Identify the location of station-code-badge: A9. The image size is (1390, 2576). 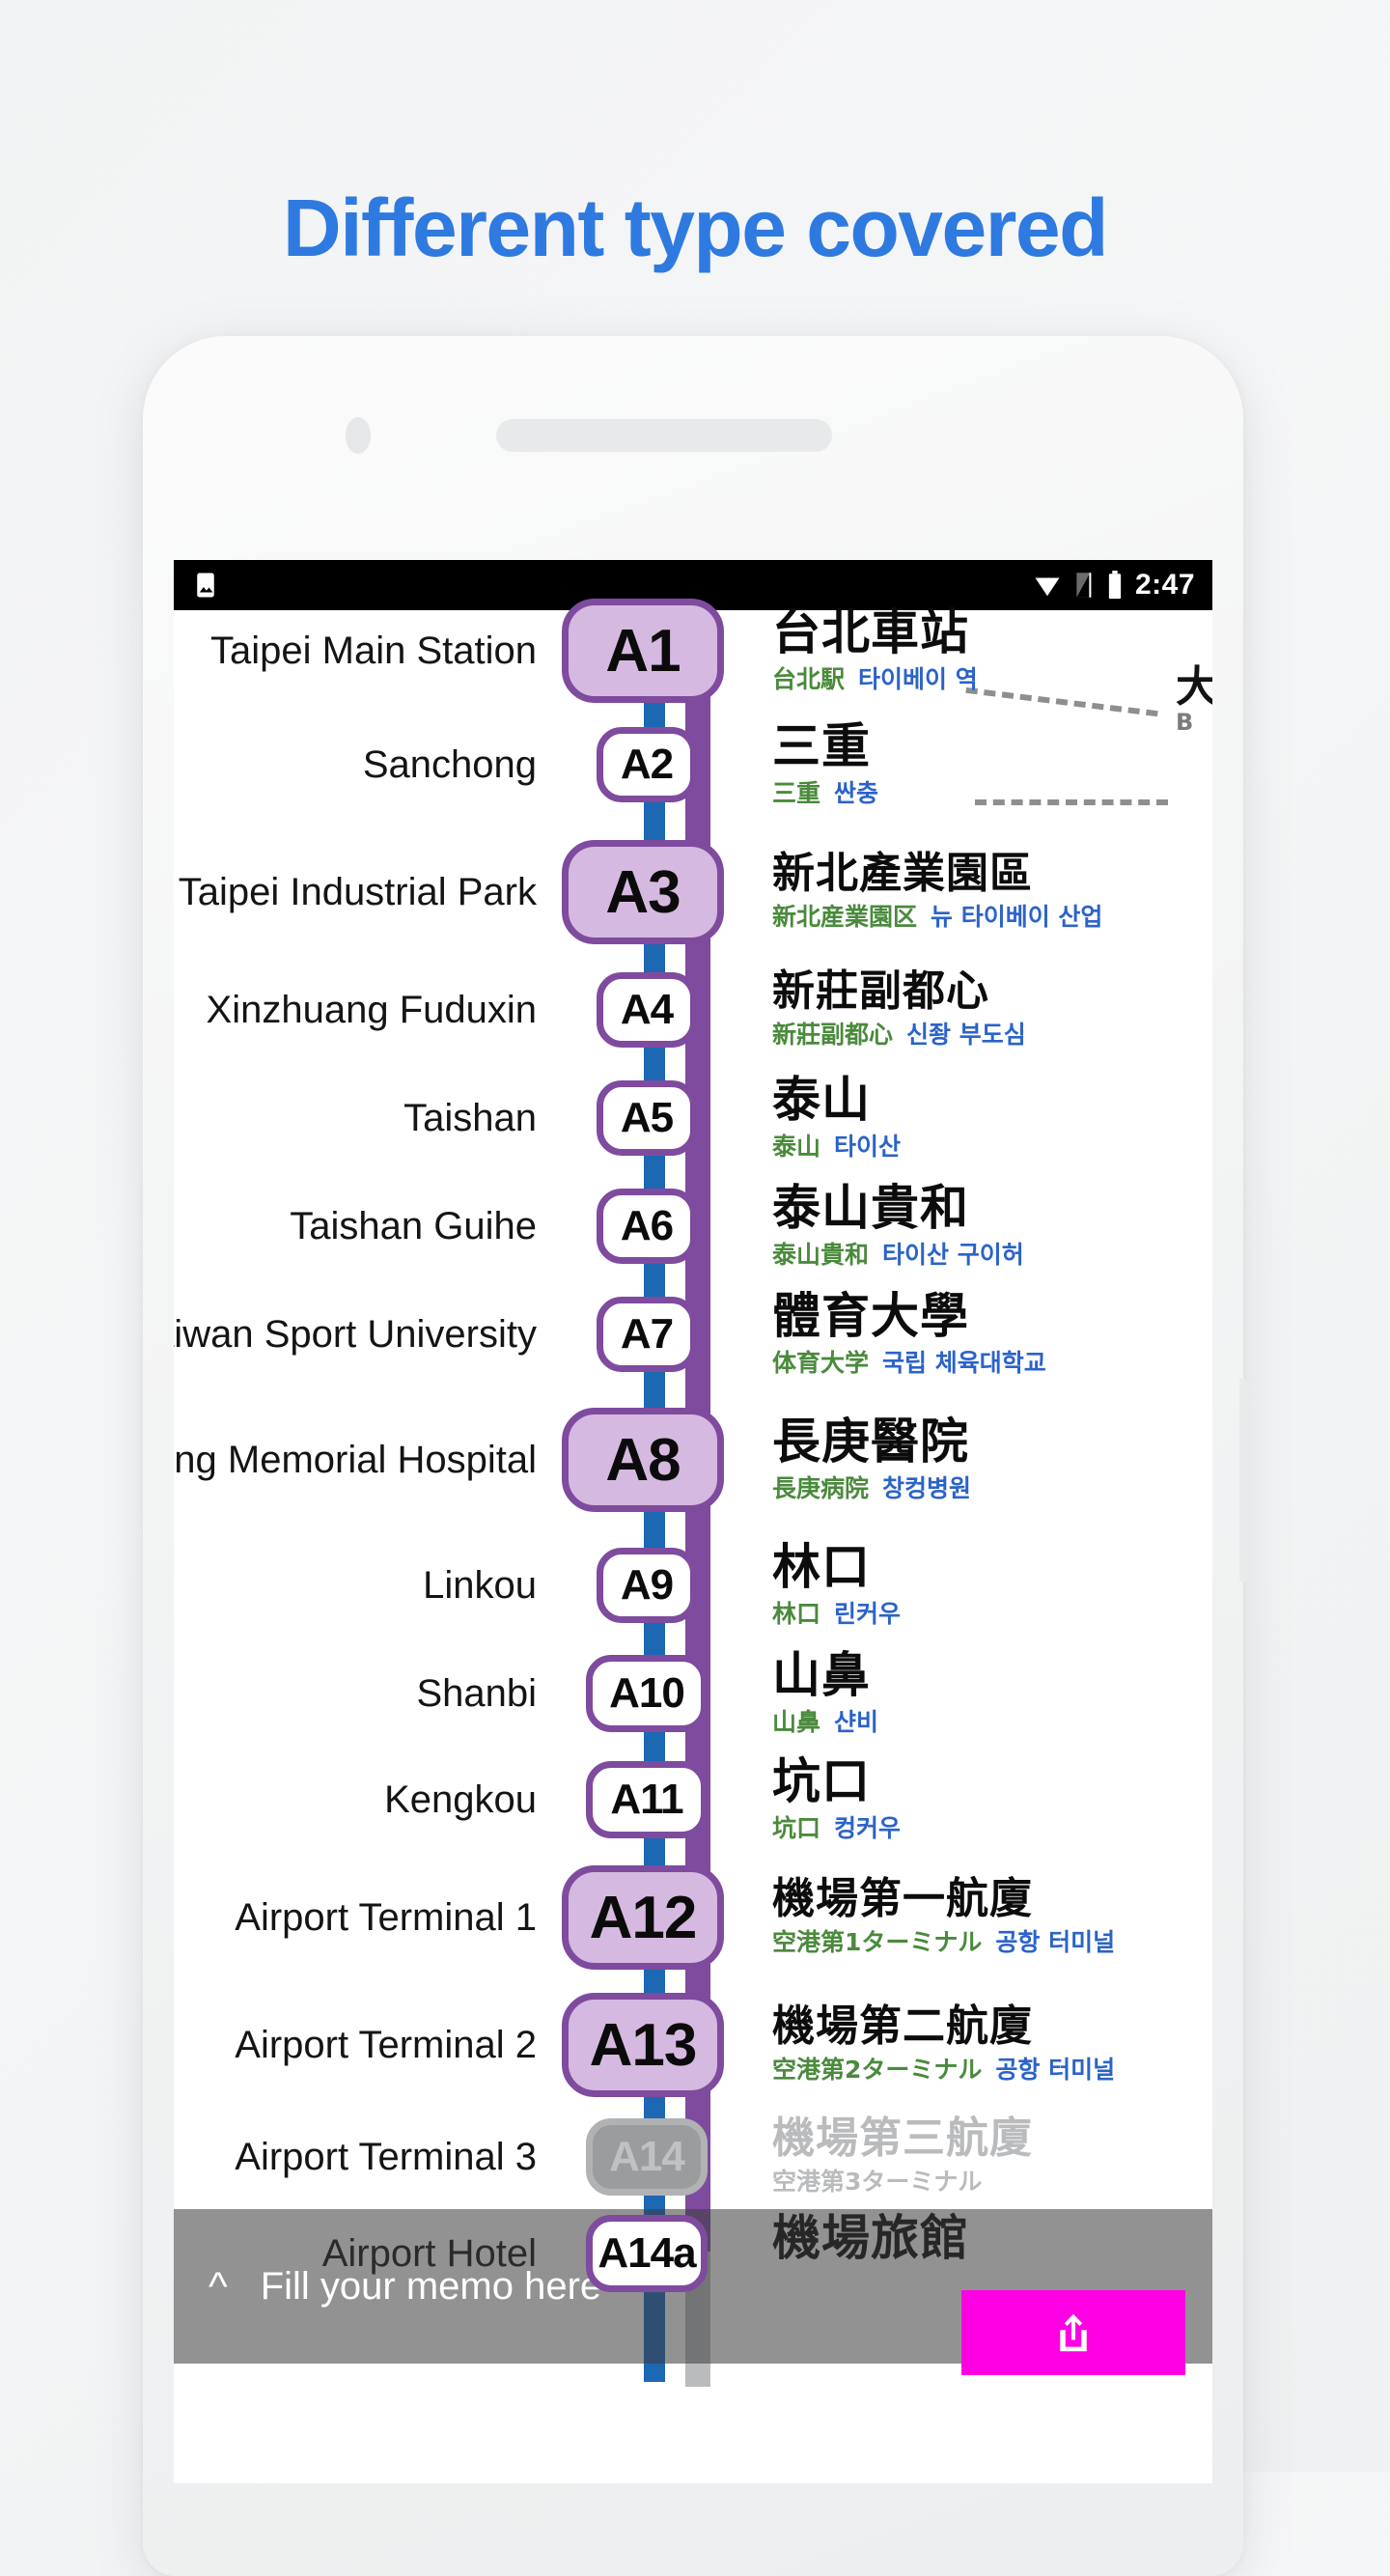
(647, 1586).